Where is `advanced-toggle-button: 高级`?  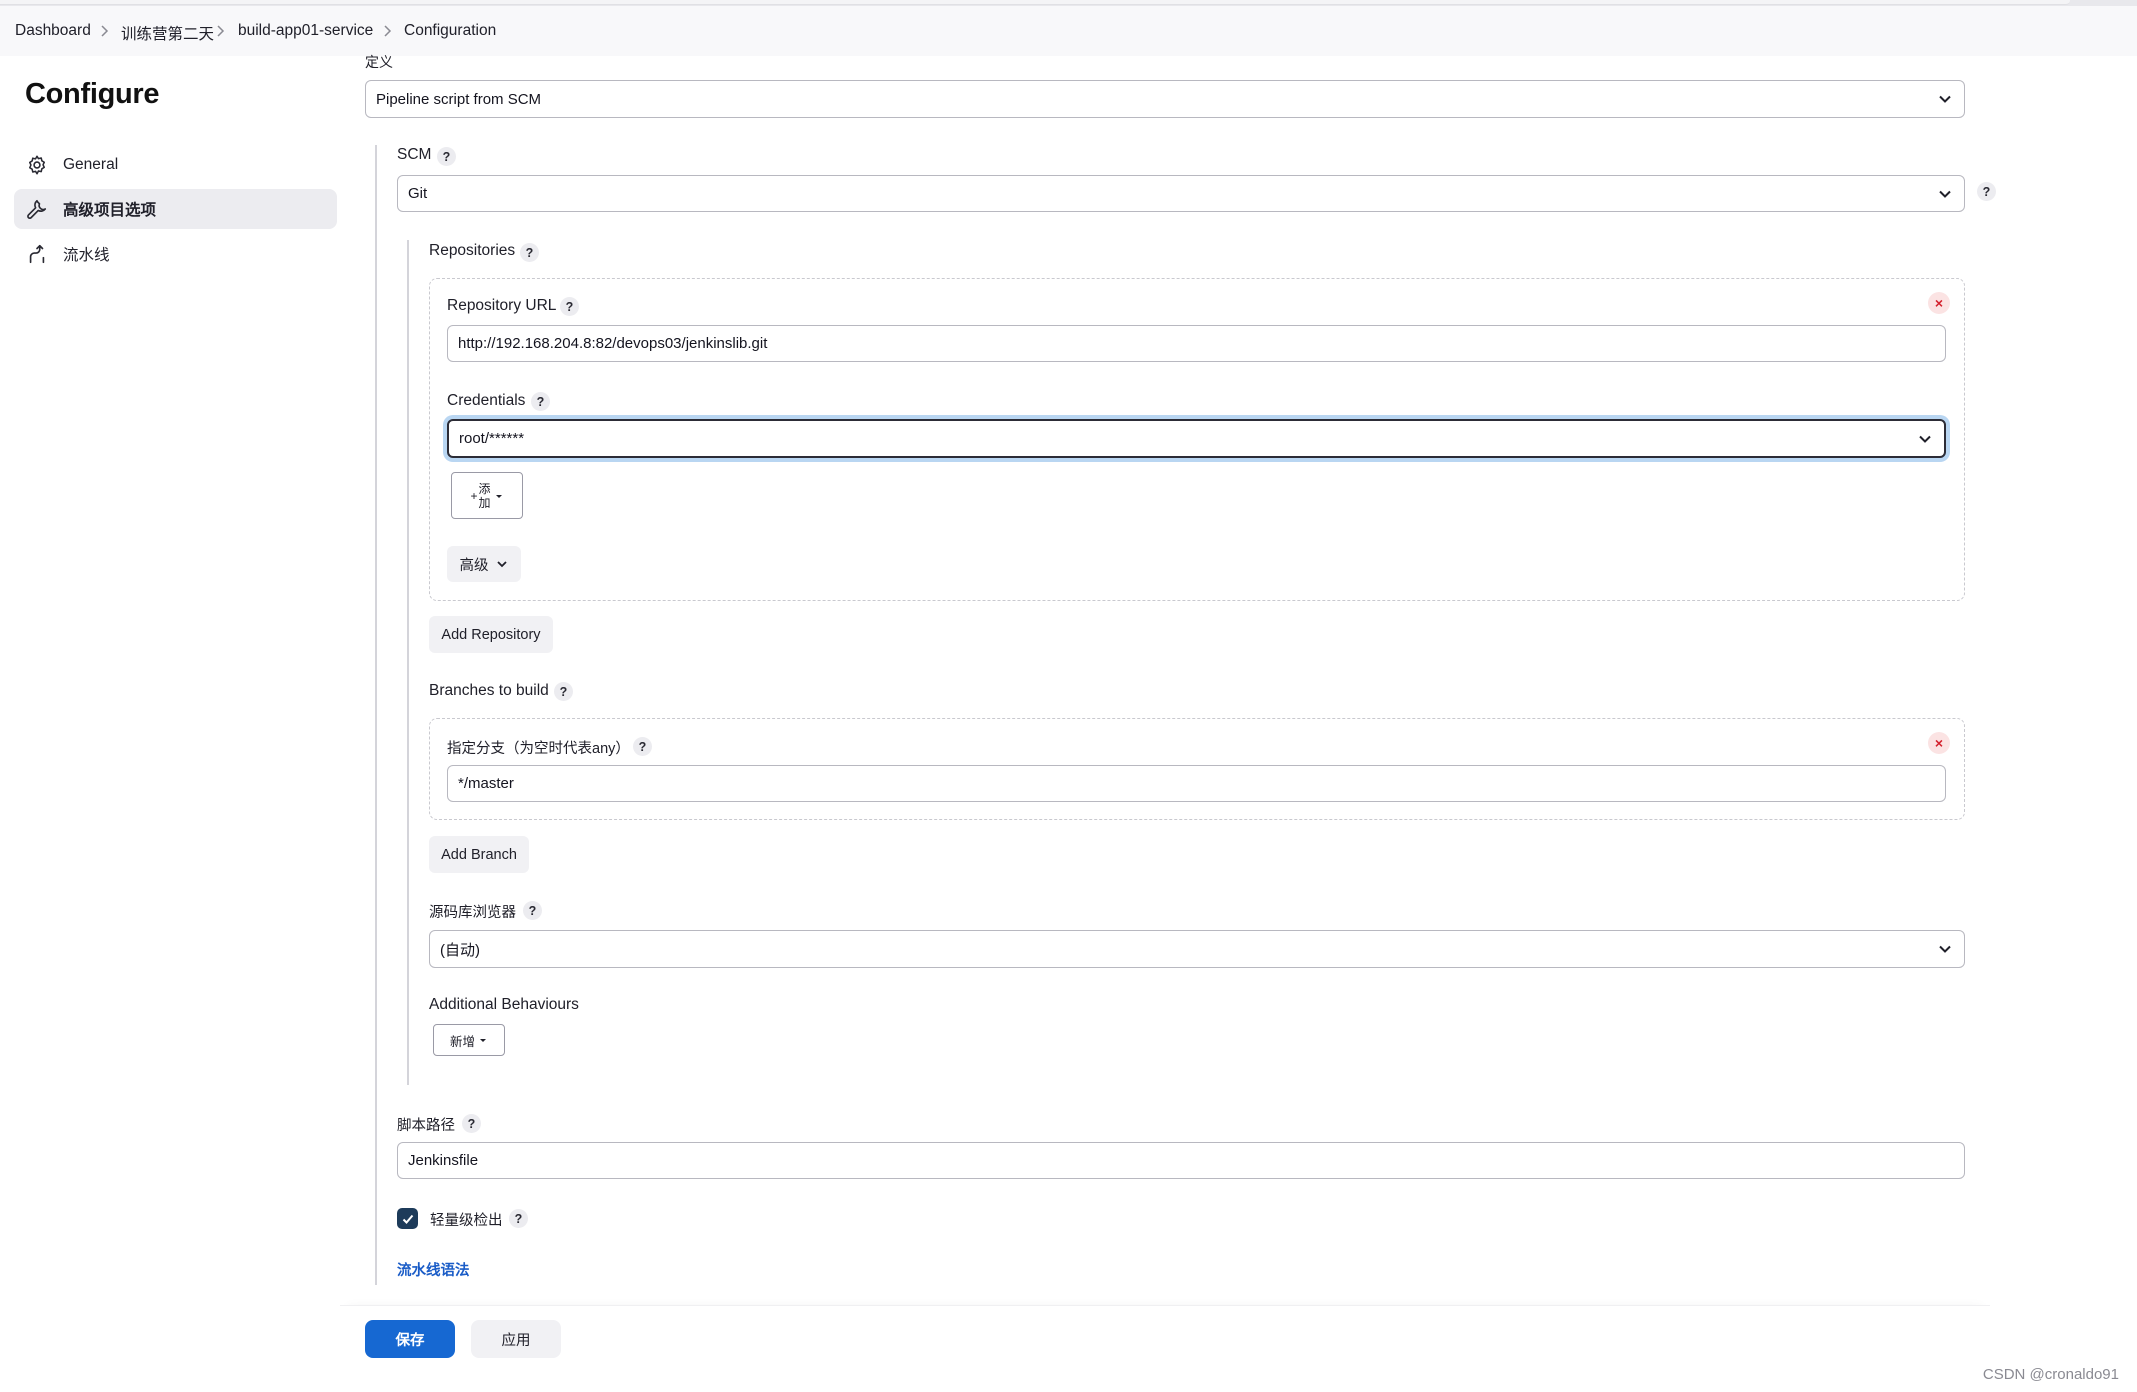
advanced-toggle-button: 高级 is located at coordinates (484, 564).